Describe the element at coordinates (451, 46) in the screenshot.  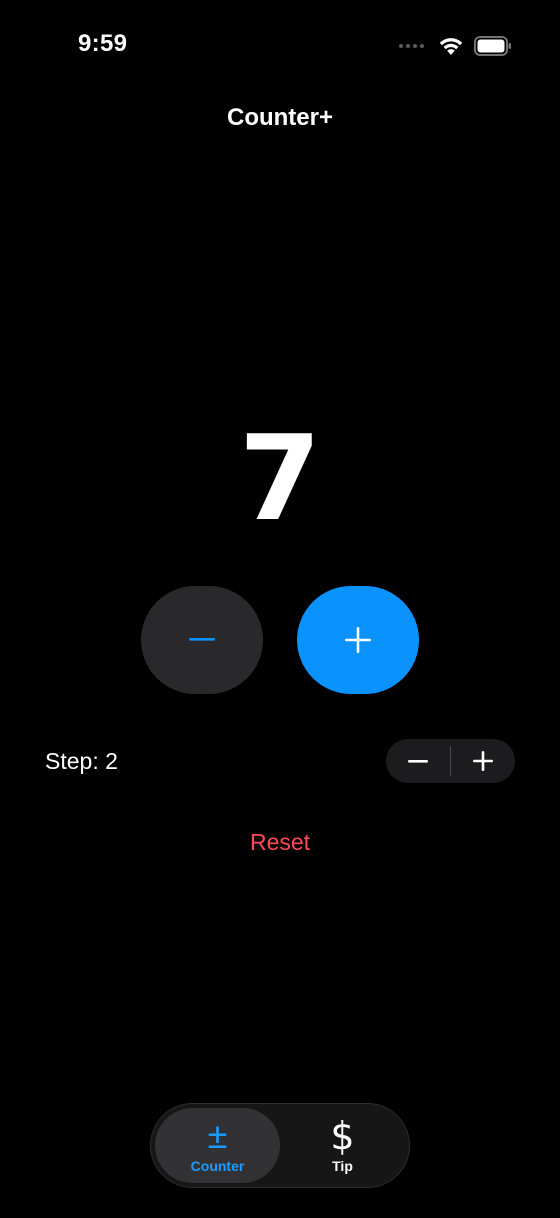
I see `wifi-icon` at that location.